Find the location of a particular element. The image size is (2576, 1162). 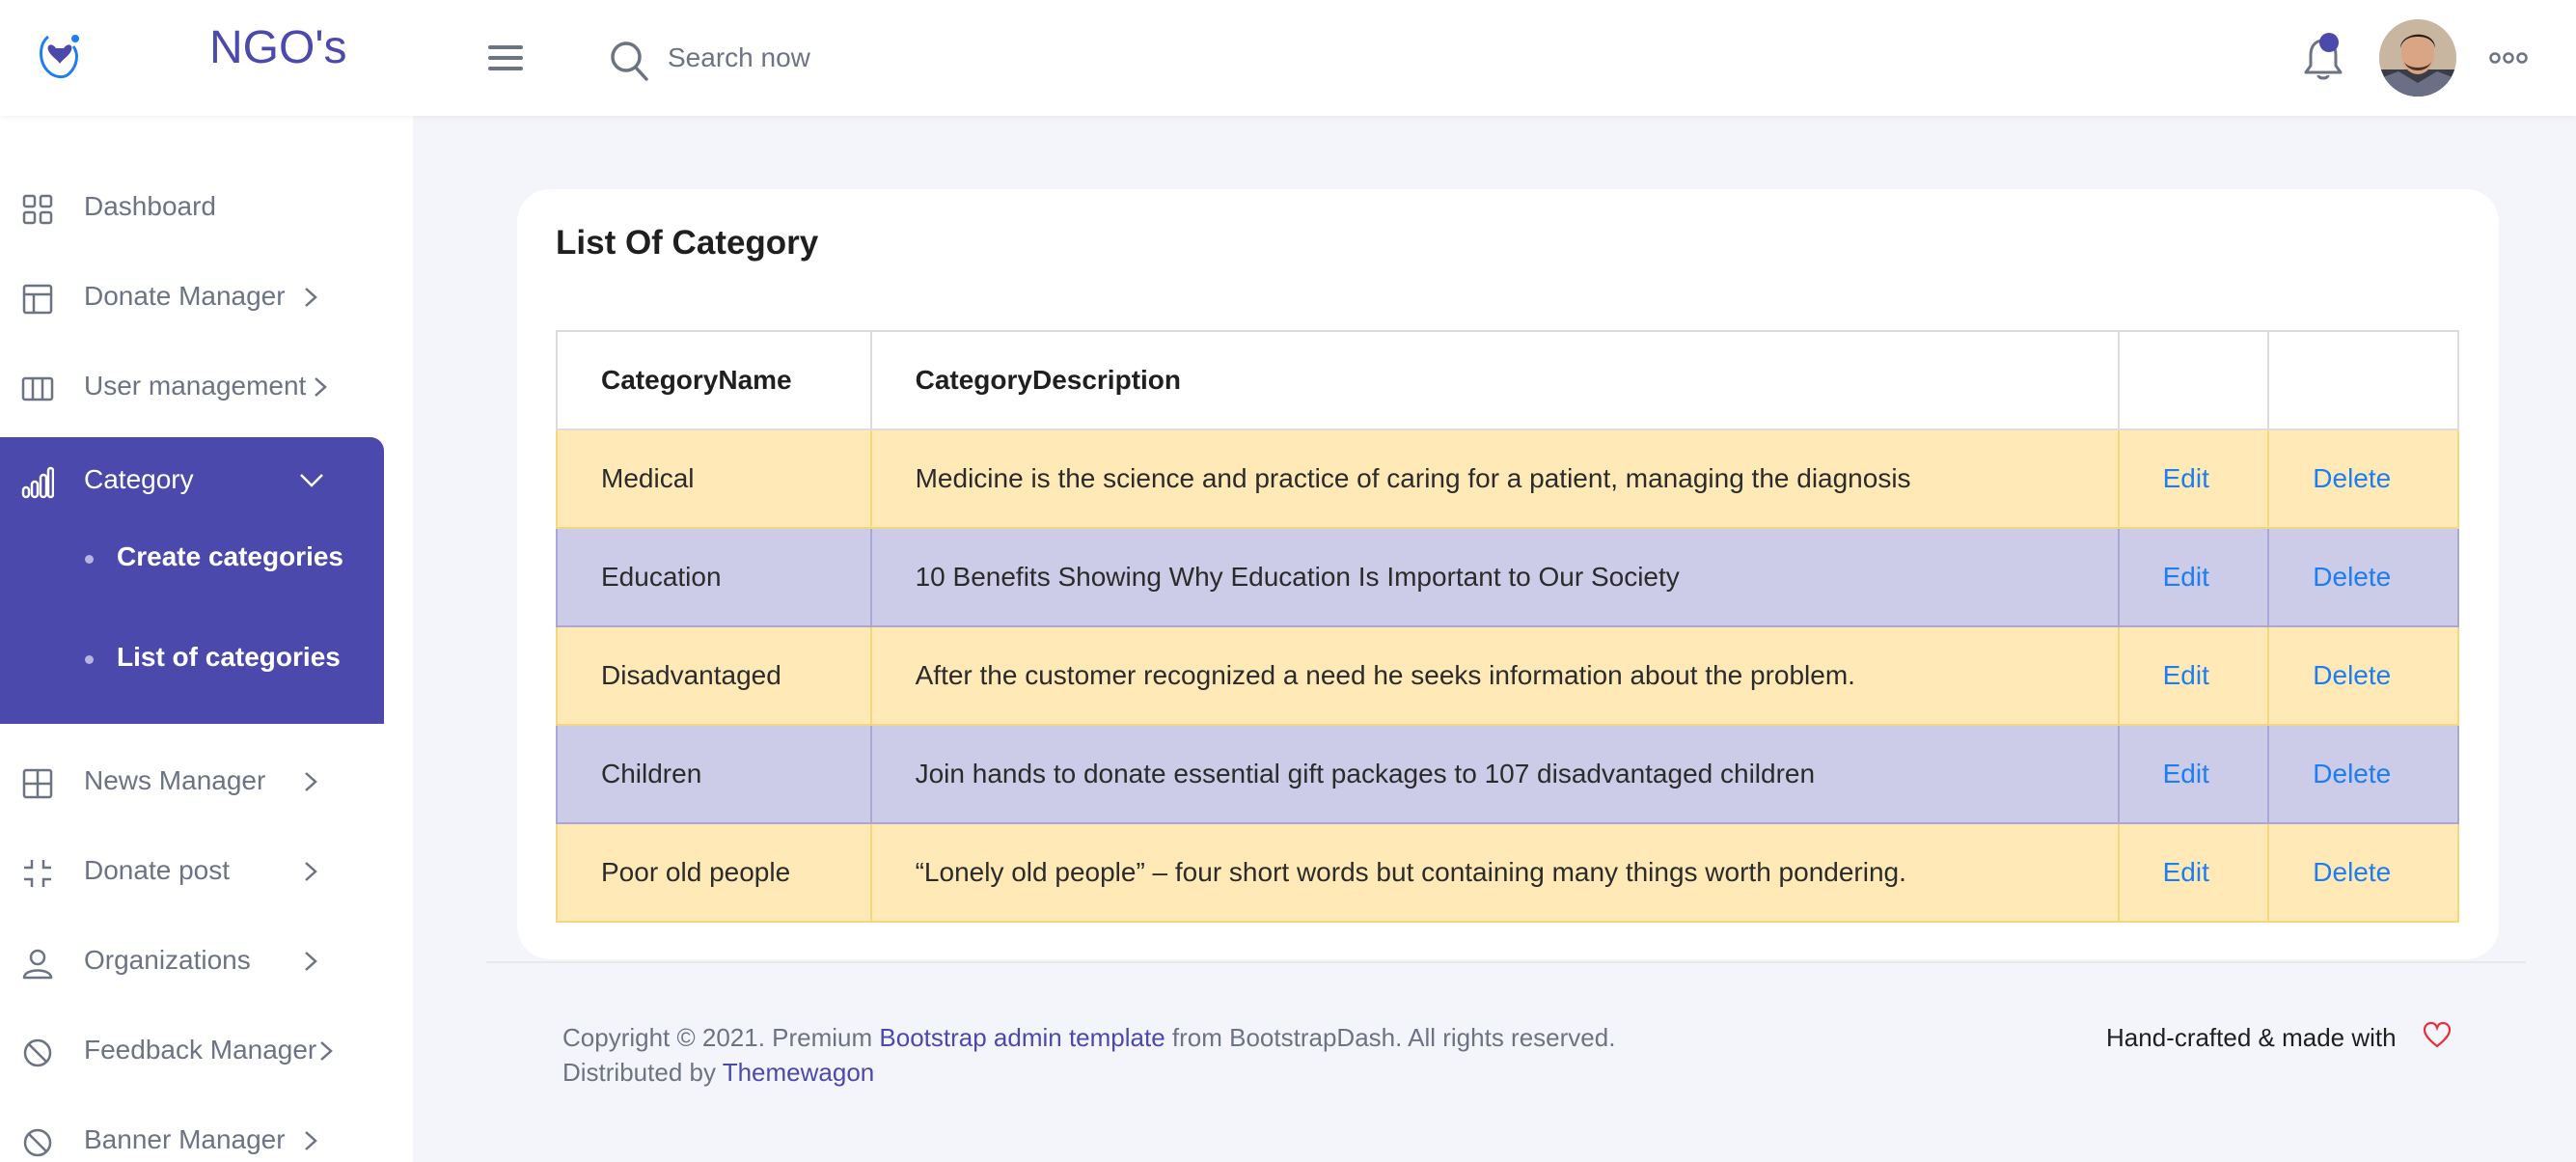

sidebar-item-donate-post: Donate post is located at coordinates (206, 870).